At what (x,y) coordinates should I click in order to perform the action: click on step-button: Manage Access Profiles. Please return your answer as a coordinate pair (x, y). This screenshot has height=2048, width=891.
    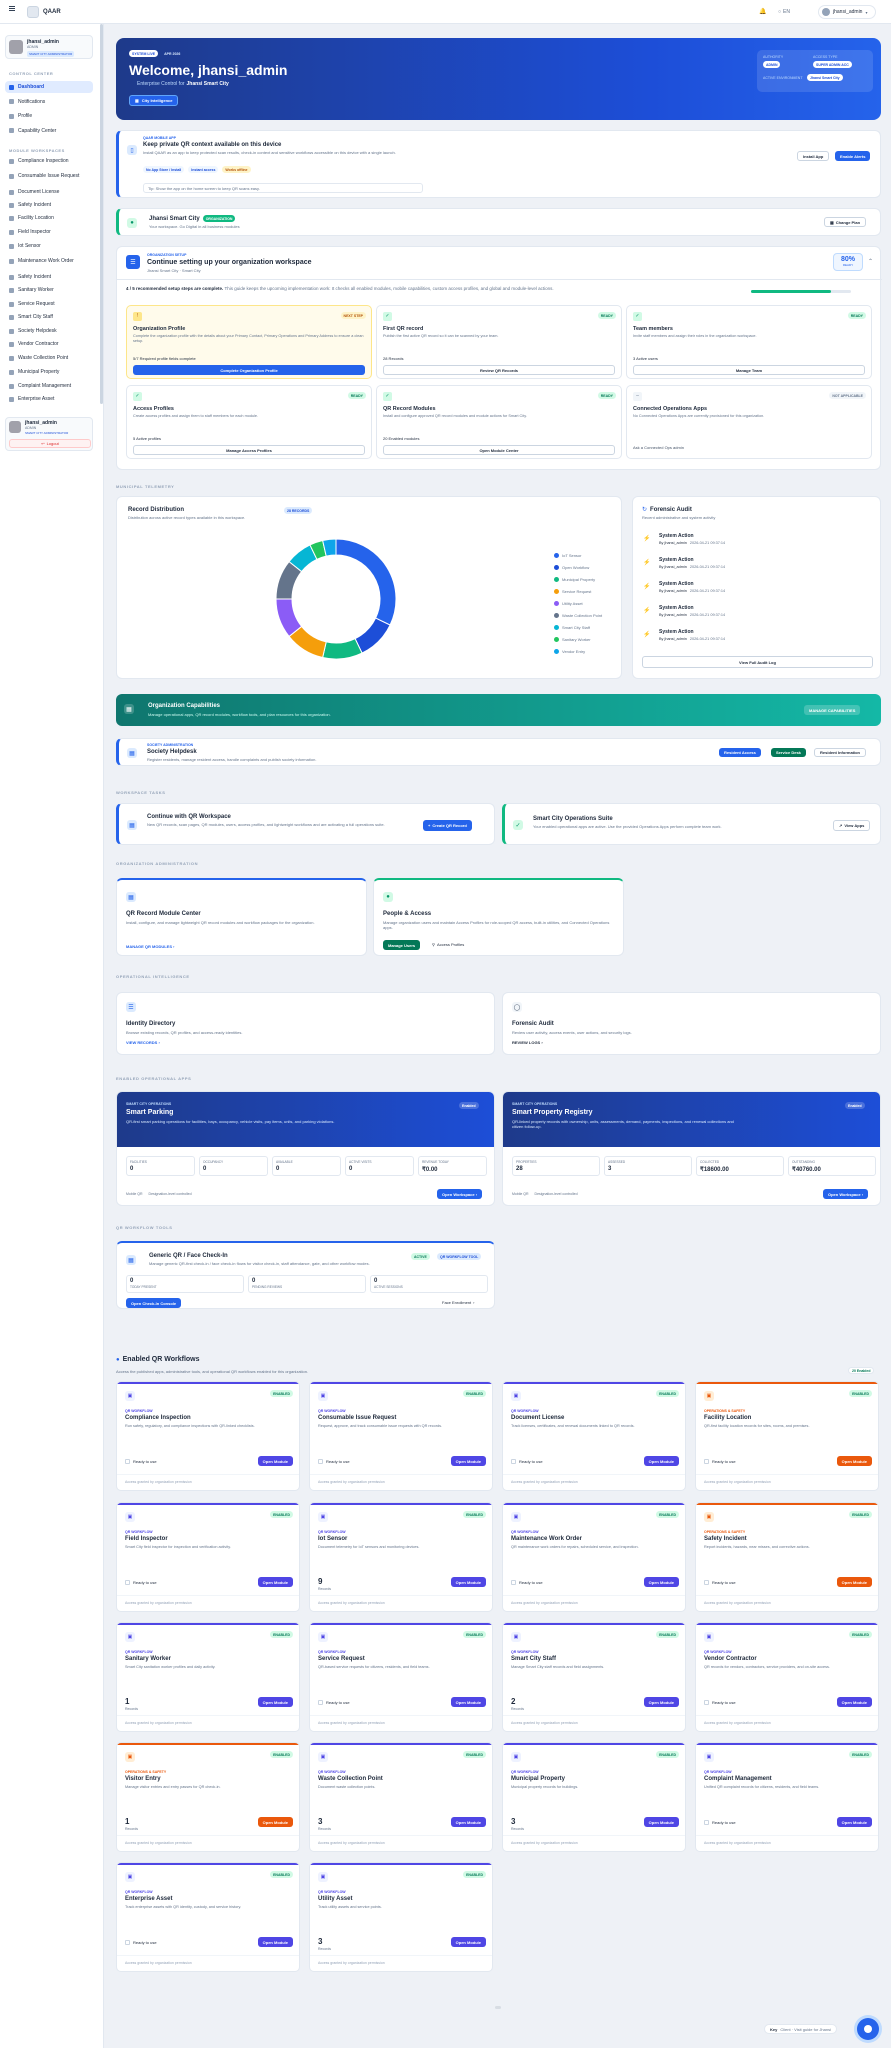
    Looking at the image, I should click on (249, 450).